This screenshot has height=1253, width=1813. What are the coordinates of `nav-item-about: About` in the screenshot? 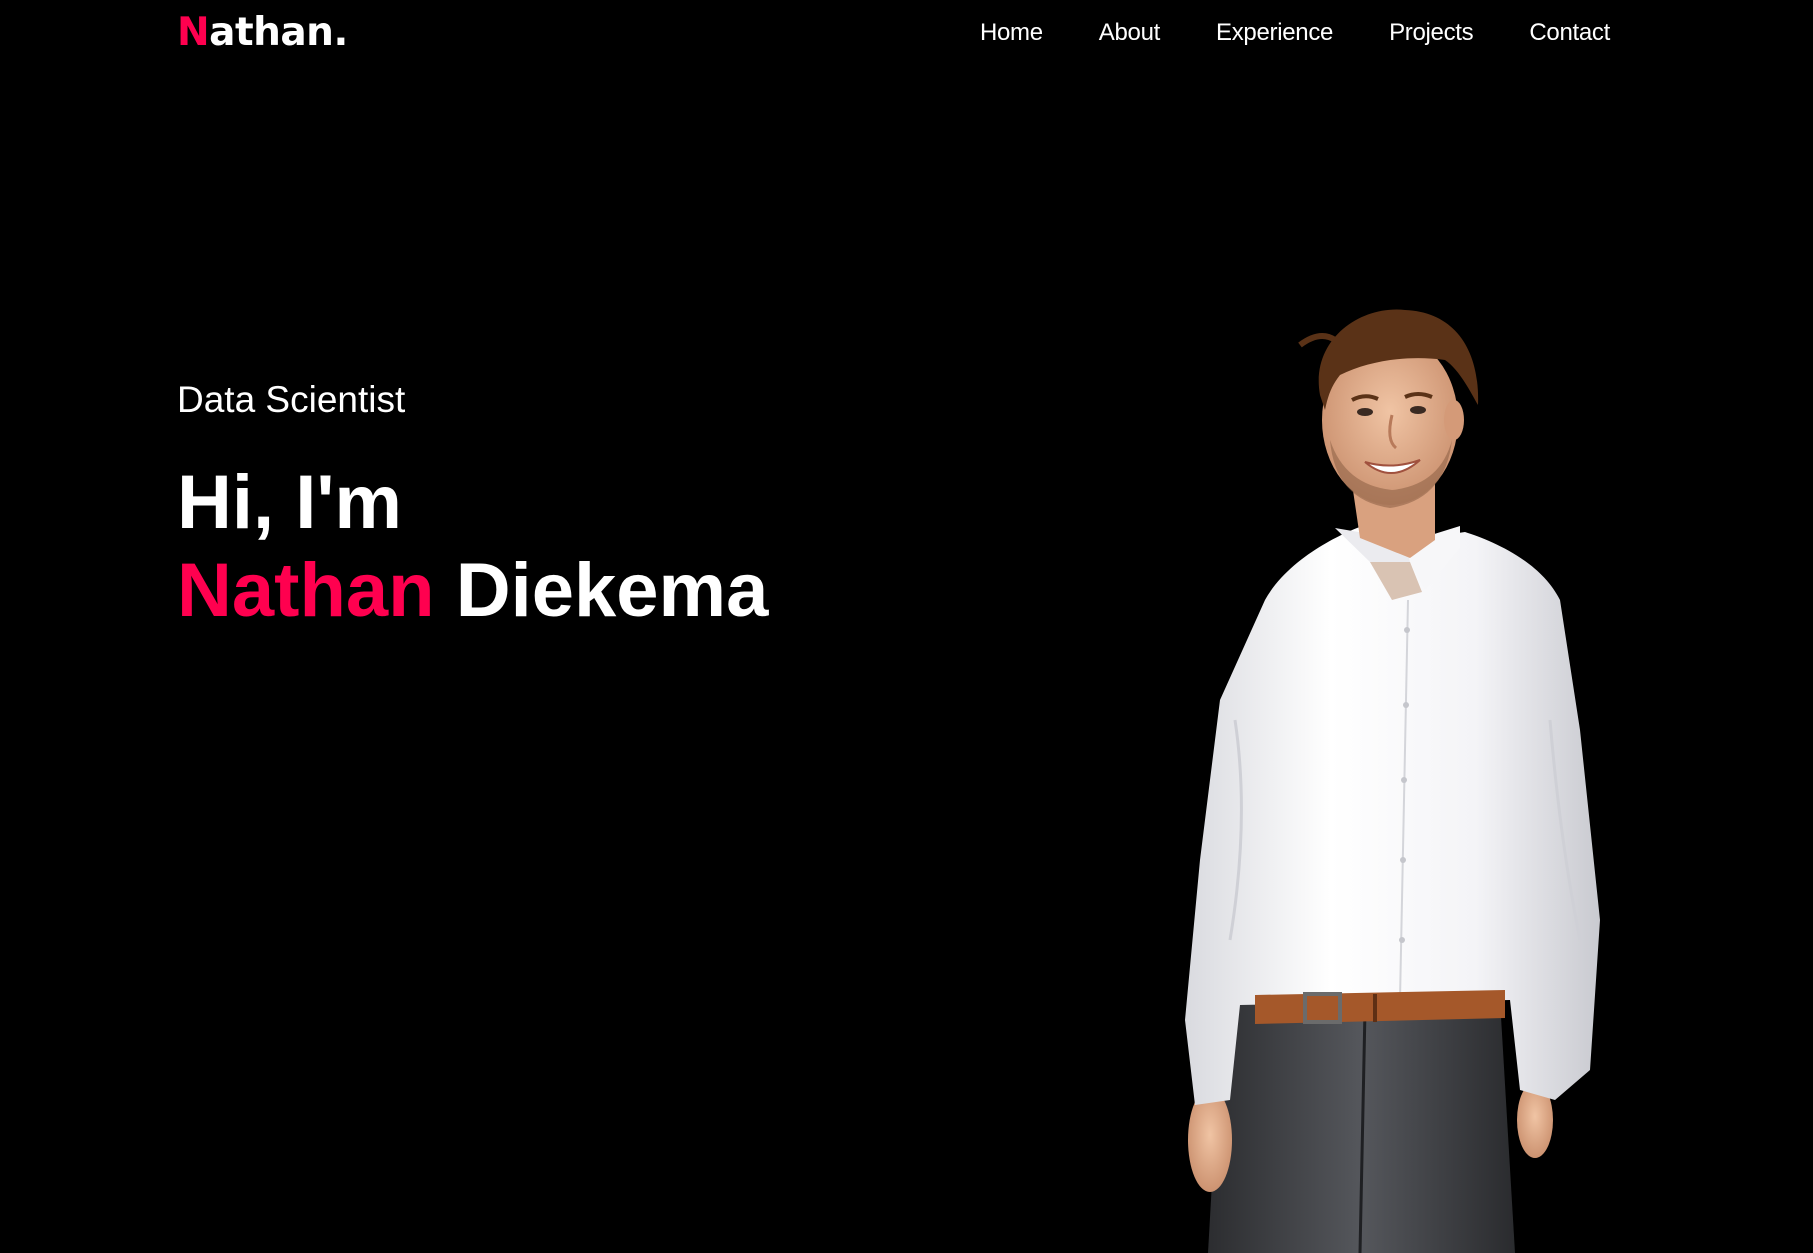 It's located at (1130, 33).